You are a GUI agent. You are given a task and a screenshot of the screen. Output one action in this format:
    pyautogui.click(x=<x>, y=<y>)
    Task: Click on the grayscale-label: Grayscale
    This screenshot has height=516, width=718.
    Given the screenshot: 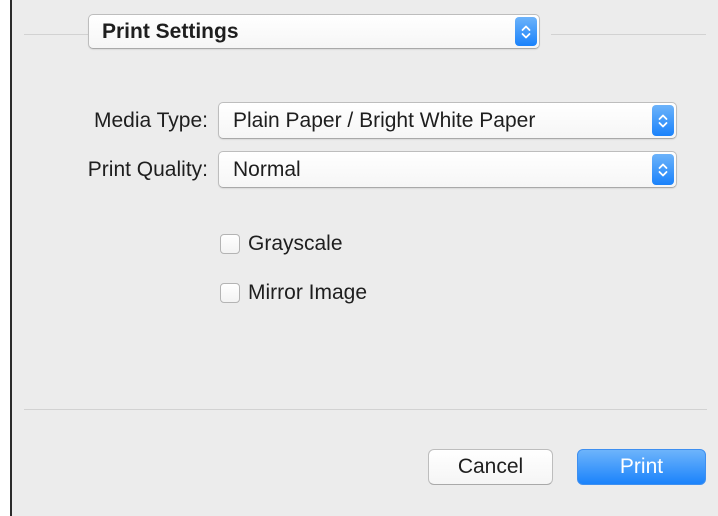 What is the action you would take?
    pyautogui.click(x=295, y=243)
    